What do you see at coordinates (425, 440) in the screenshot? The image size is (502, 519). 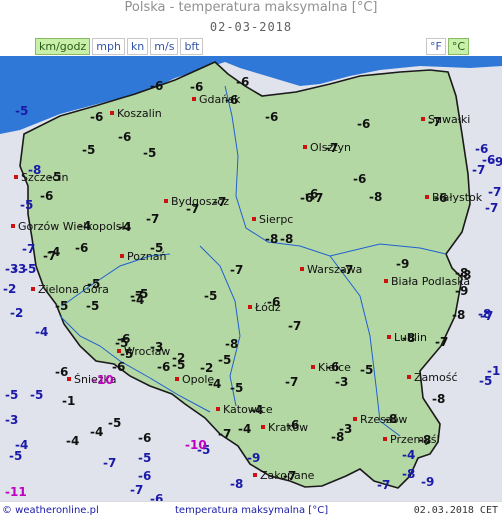 I see `city-temperature-przemy-l: -8` at bounding box center [425, 440].